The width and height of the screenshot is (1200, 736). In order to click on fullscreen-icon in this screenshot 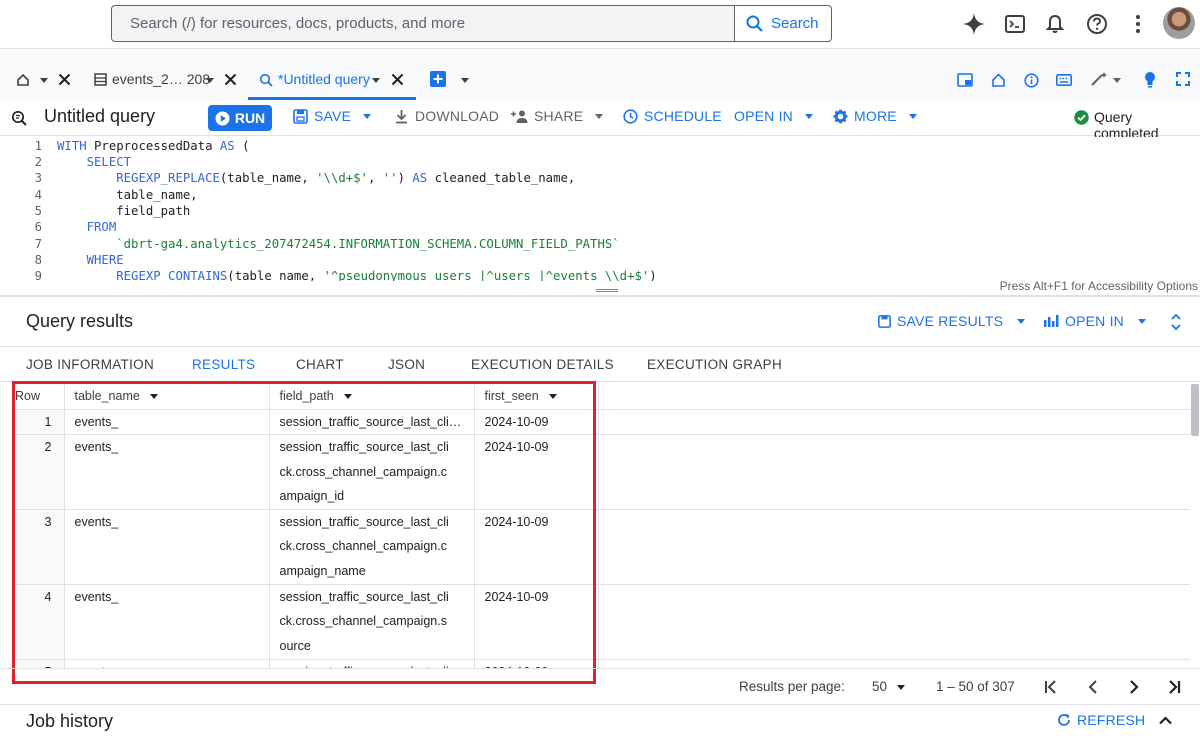, I will do `click(1183, 79)`.